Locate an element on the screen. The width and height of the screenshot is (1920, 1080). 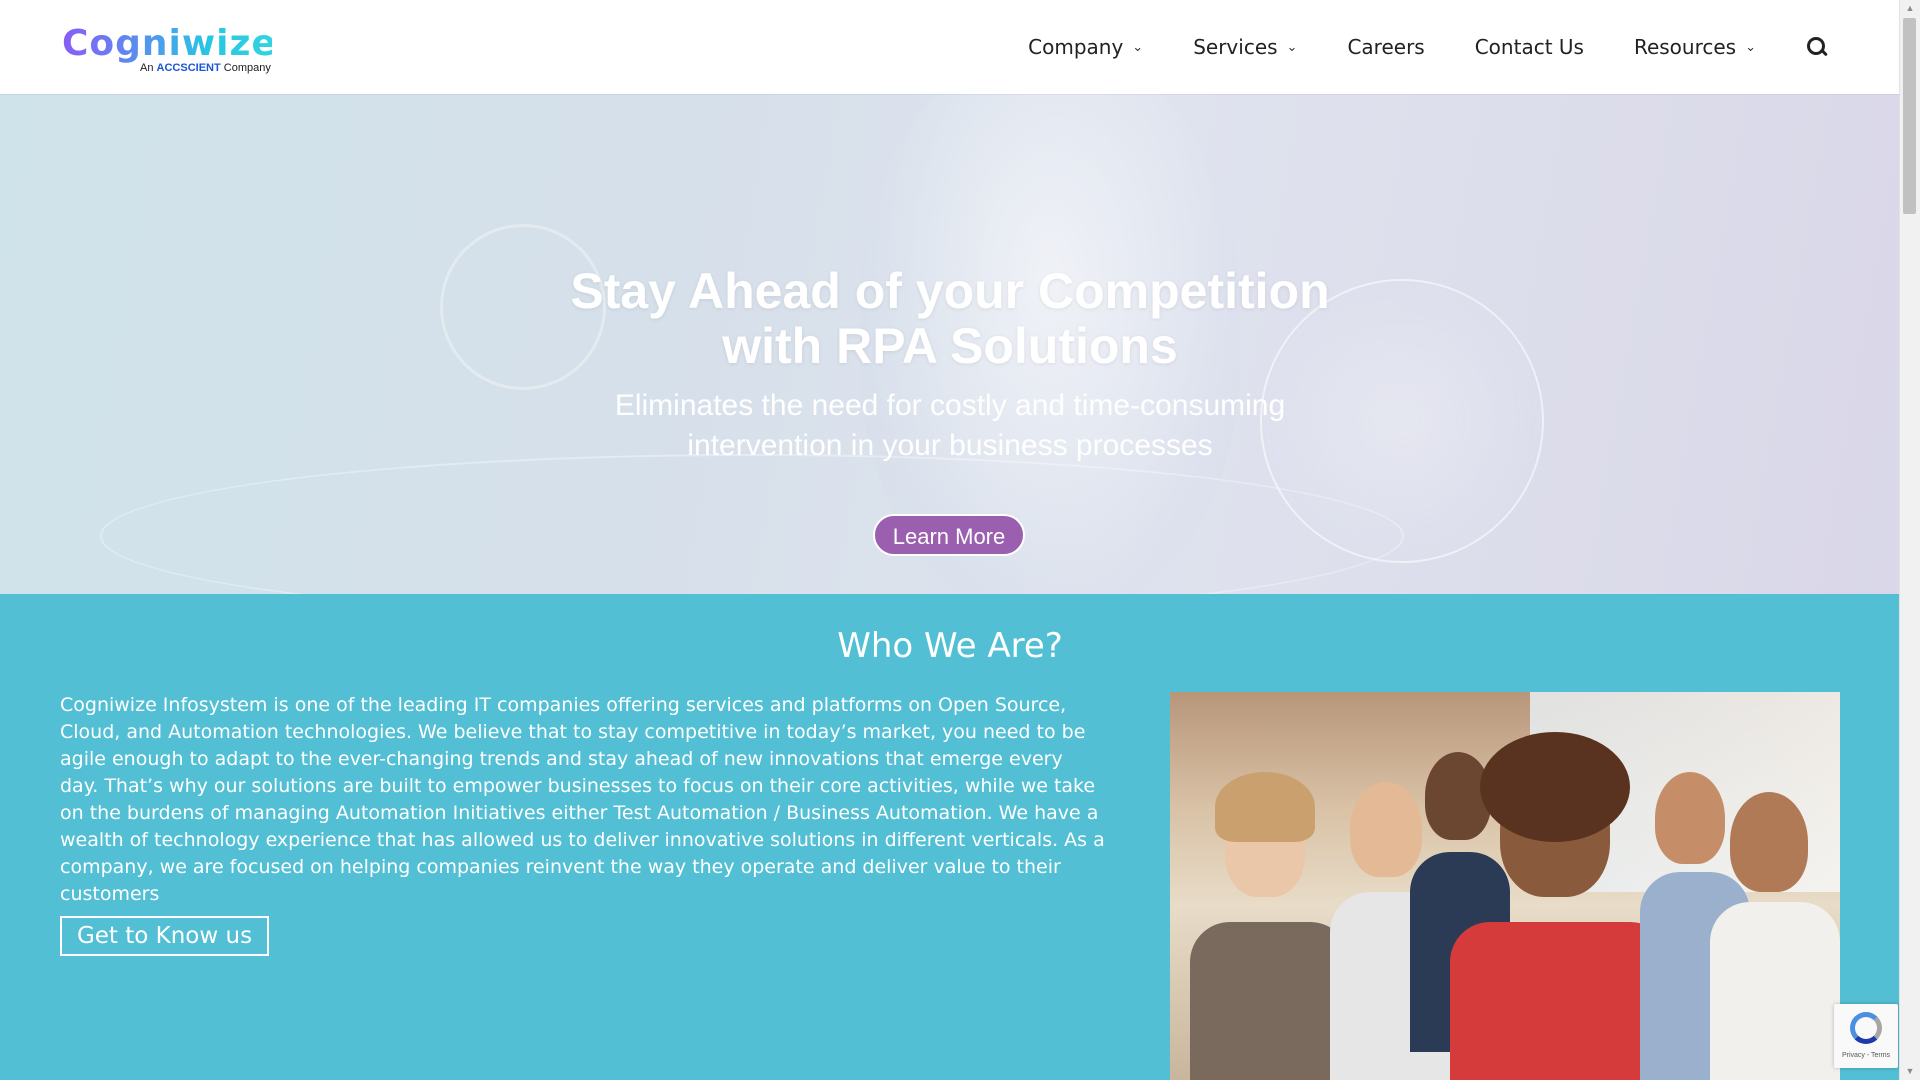
nav-company-label: Company is located at coordinates (1076, 47).